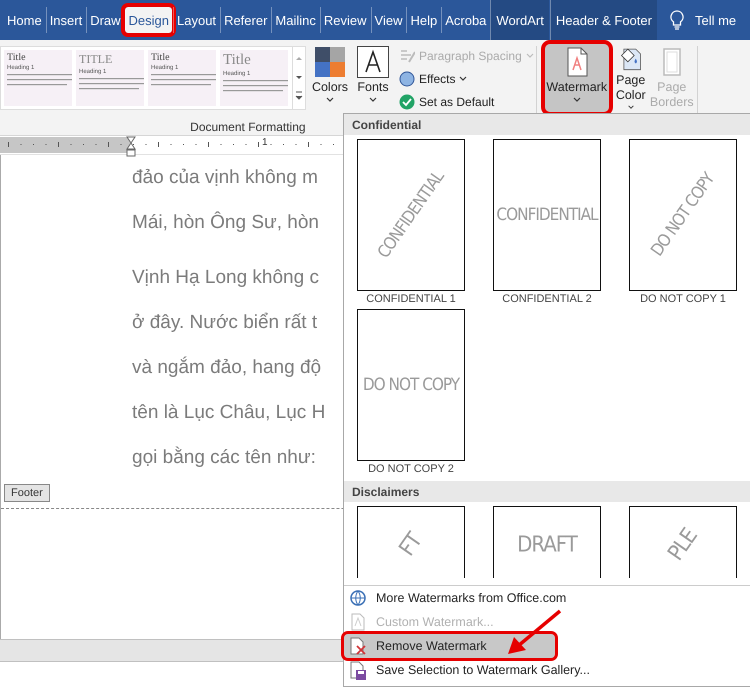 This screenshot has height=687, width=750. What do you see at coordinates (446, 101) in the screenshot?
I see `set-as-default-button: Set as Default` at bounding box center [446, 101].